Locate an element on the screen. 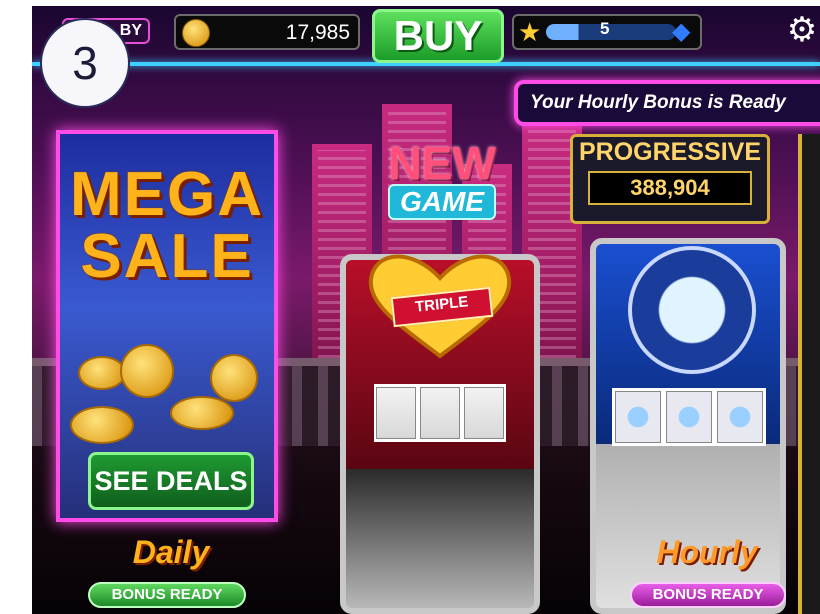  coin-amount: 17,985 is located at coordinates (317, 32).